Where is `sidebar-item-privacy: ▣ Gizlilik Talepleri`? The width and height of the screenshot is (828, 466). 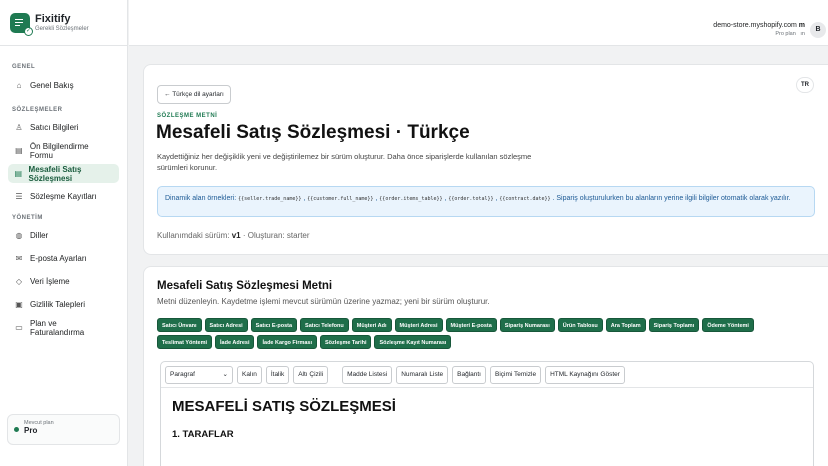 sidebar-item-privacy: ▣ Gizlilik Talepleri is located at coordinates (63, 304).